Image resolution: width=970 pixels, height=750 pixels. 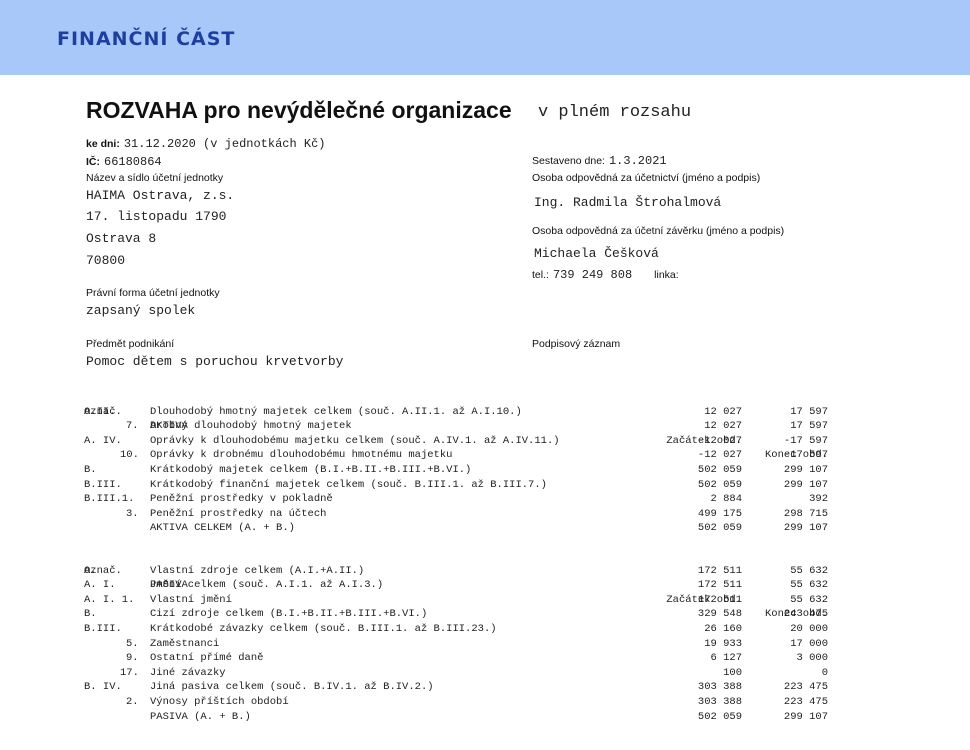 What do you see at coordinates (132, 643) in the screenshot?
I see `row-code: 5.` at bounding box center [132, 643].